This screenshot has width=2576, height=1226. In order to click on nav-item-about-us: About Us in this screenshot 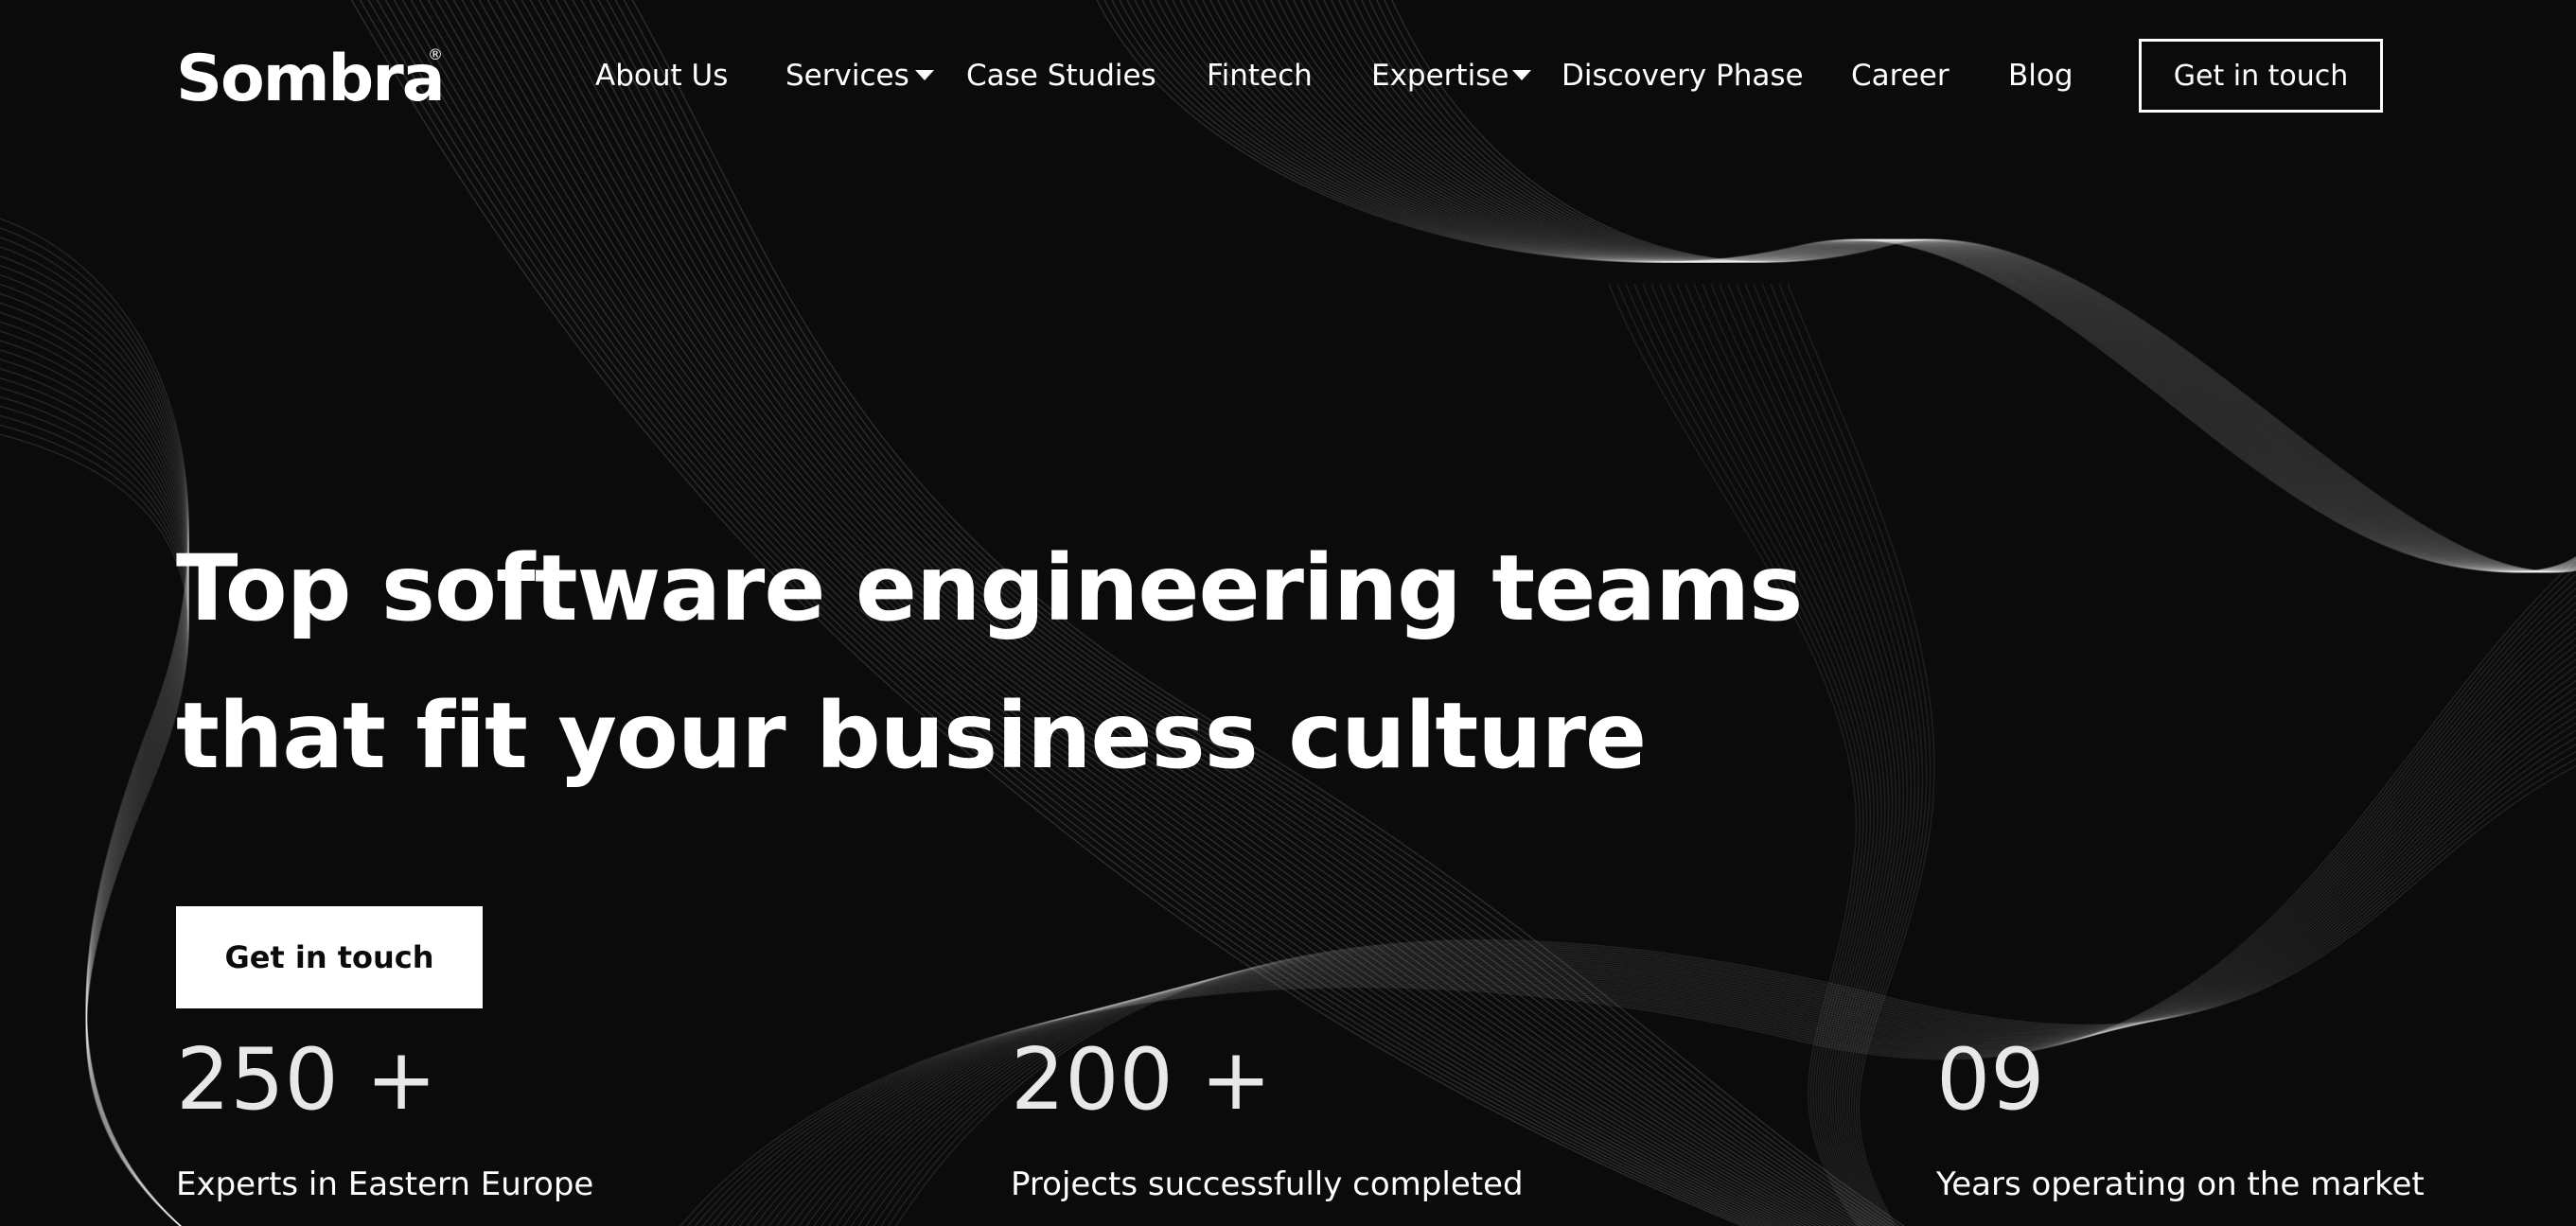, I will do `click(661, 75)`.